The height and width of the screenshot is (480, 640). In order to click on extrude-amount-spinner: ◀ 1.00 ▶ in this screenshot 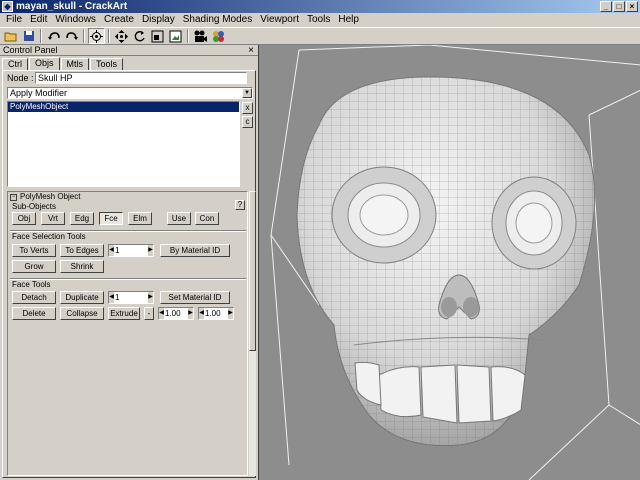, I will do `click(176, 313)`.